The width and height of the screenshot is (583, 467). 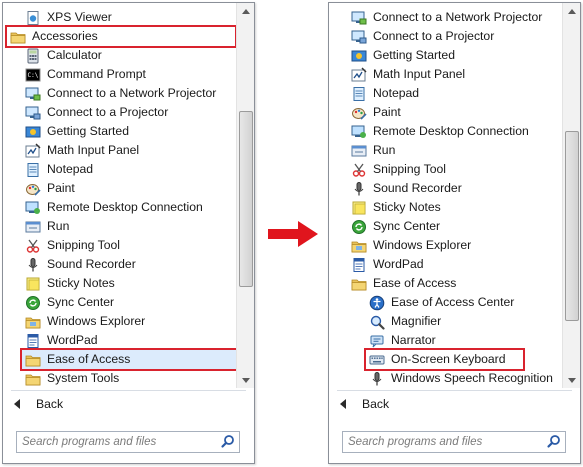 I want to click on paint-icon, so click(x=359, y=113).